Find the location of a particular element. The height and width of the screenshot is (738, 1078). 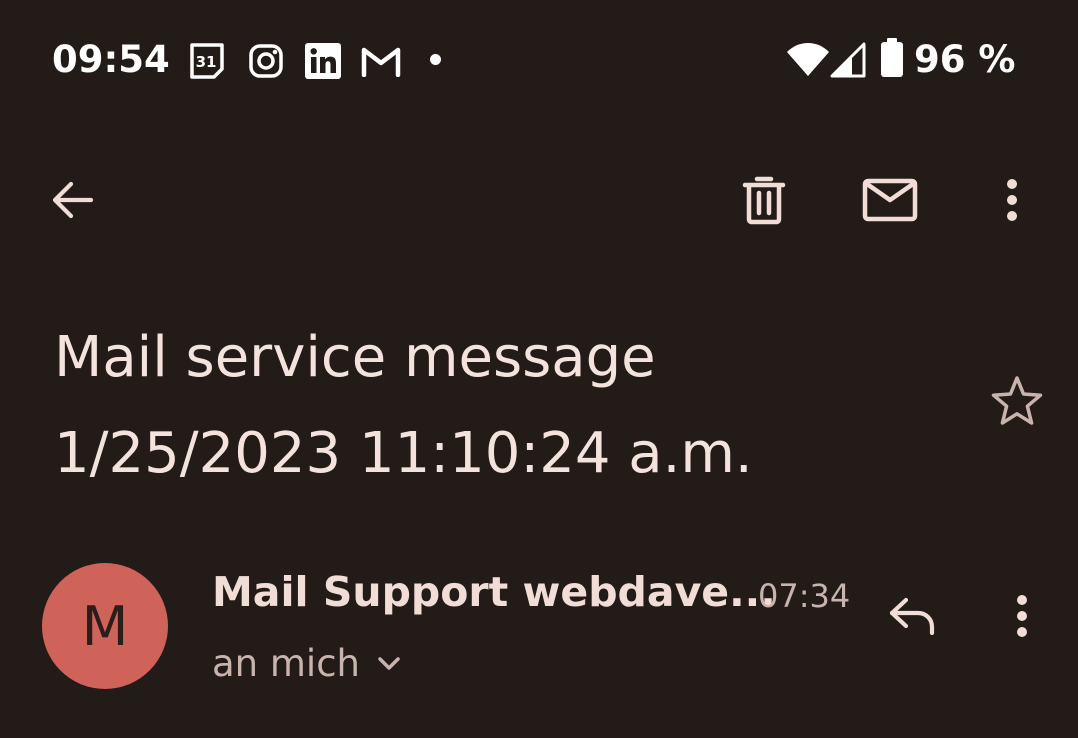

reply-icon is located at coordinates (912, 616).